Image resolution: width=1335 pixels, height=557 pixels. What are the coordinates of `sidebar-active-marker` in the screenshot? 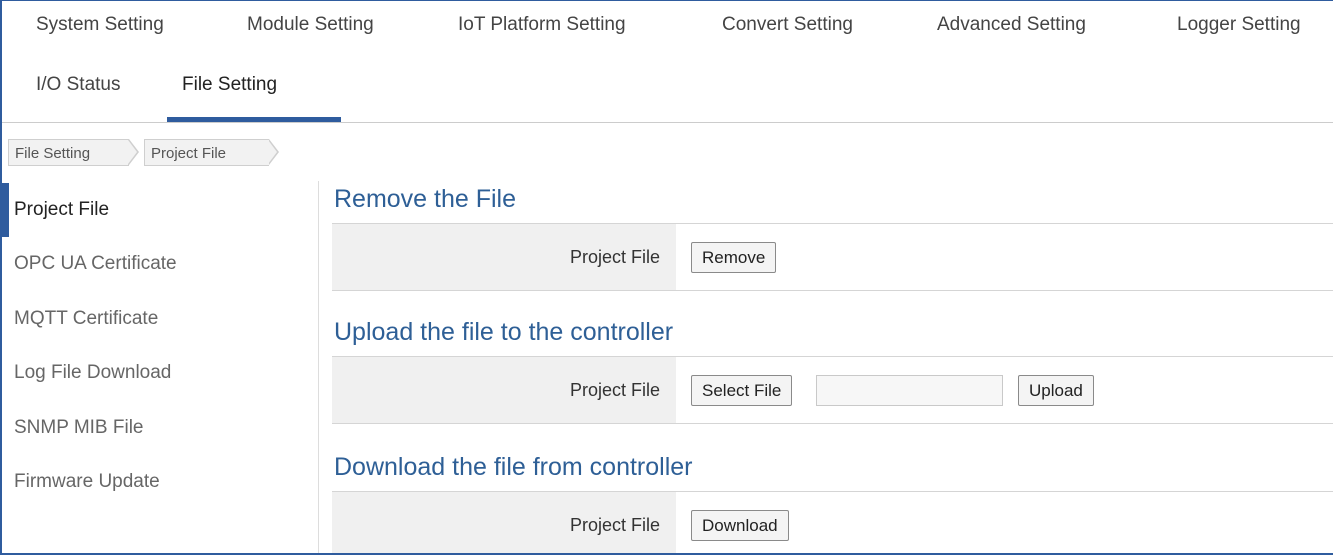 It's located at (5, 210).